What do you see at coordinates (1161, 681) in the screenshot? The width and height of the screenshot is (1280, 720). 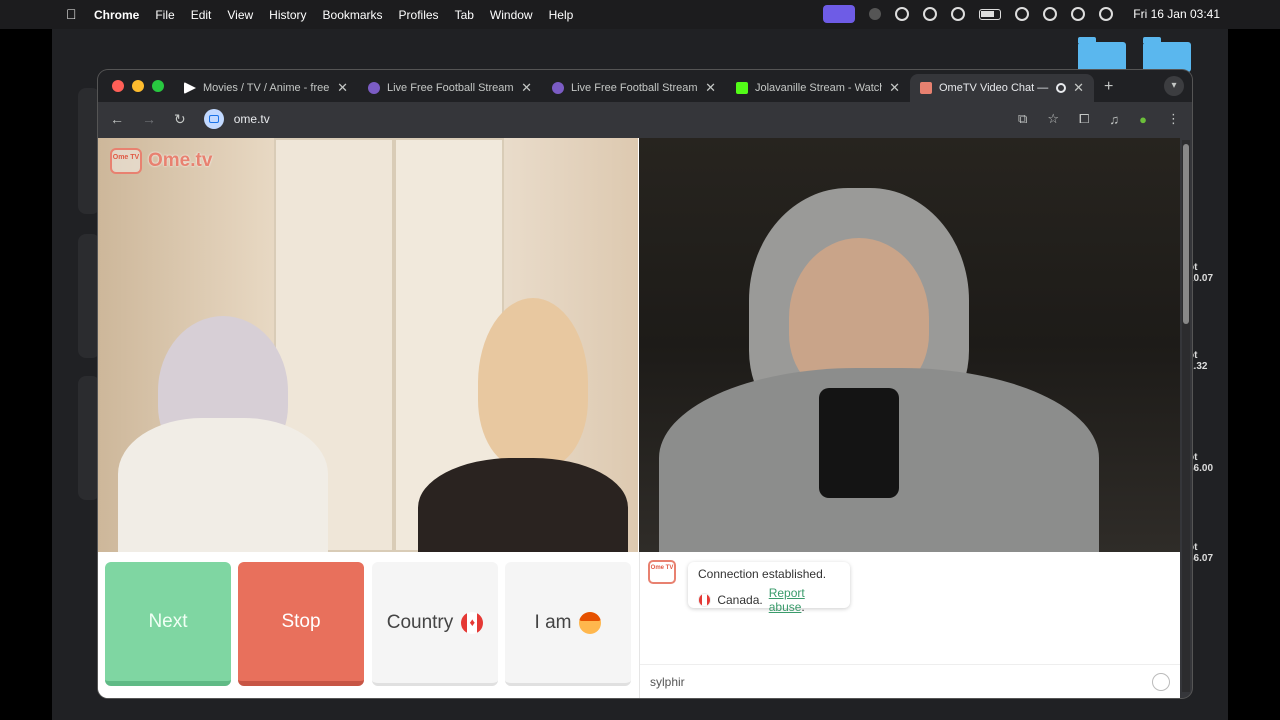 I see `emoji-picker-icon` at bounding box center [1161, 681].